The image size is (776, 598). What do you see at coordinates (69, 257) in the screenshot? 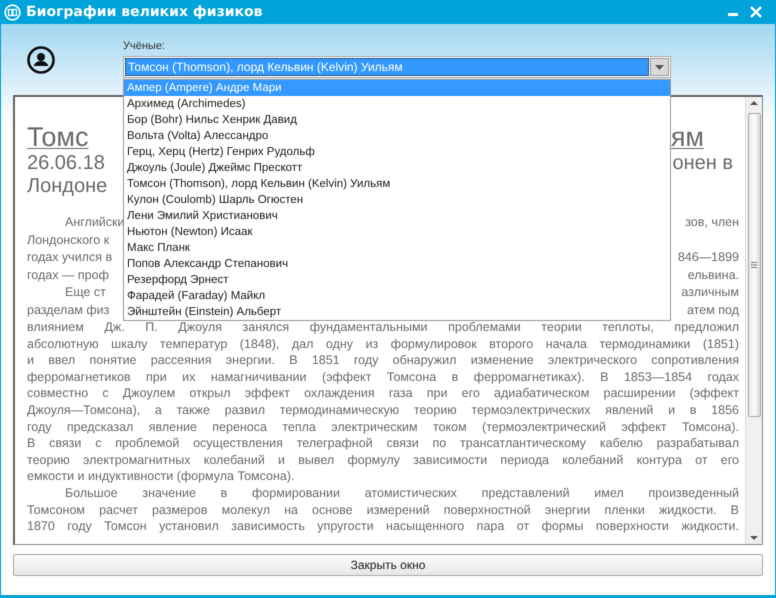
I see `body-text: годах учился в` at bounding box center [69, 257].